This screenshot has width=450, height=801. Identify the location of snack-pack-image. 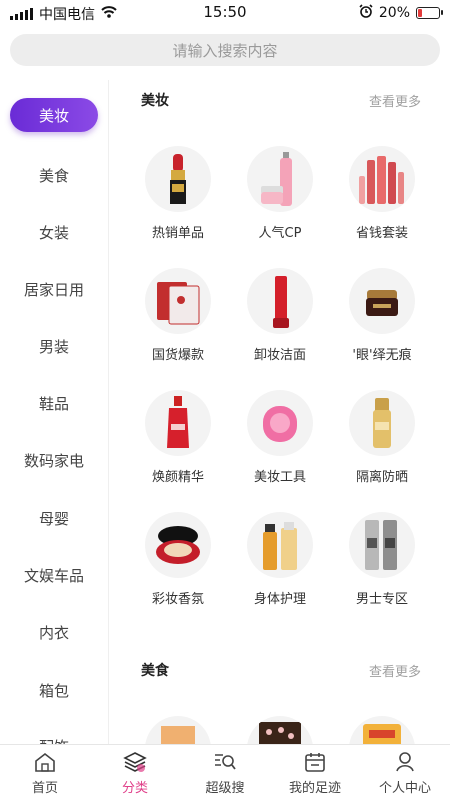
(382, 730).